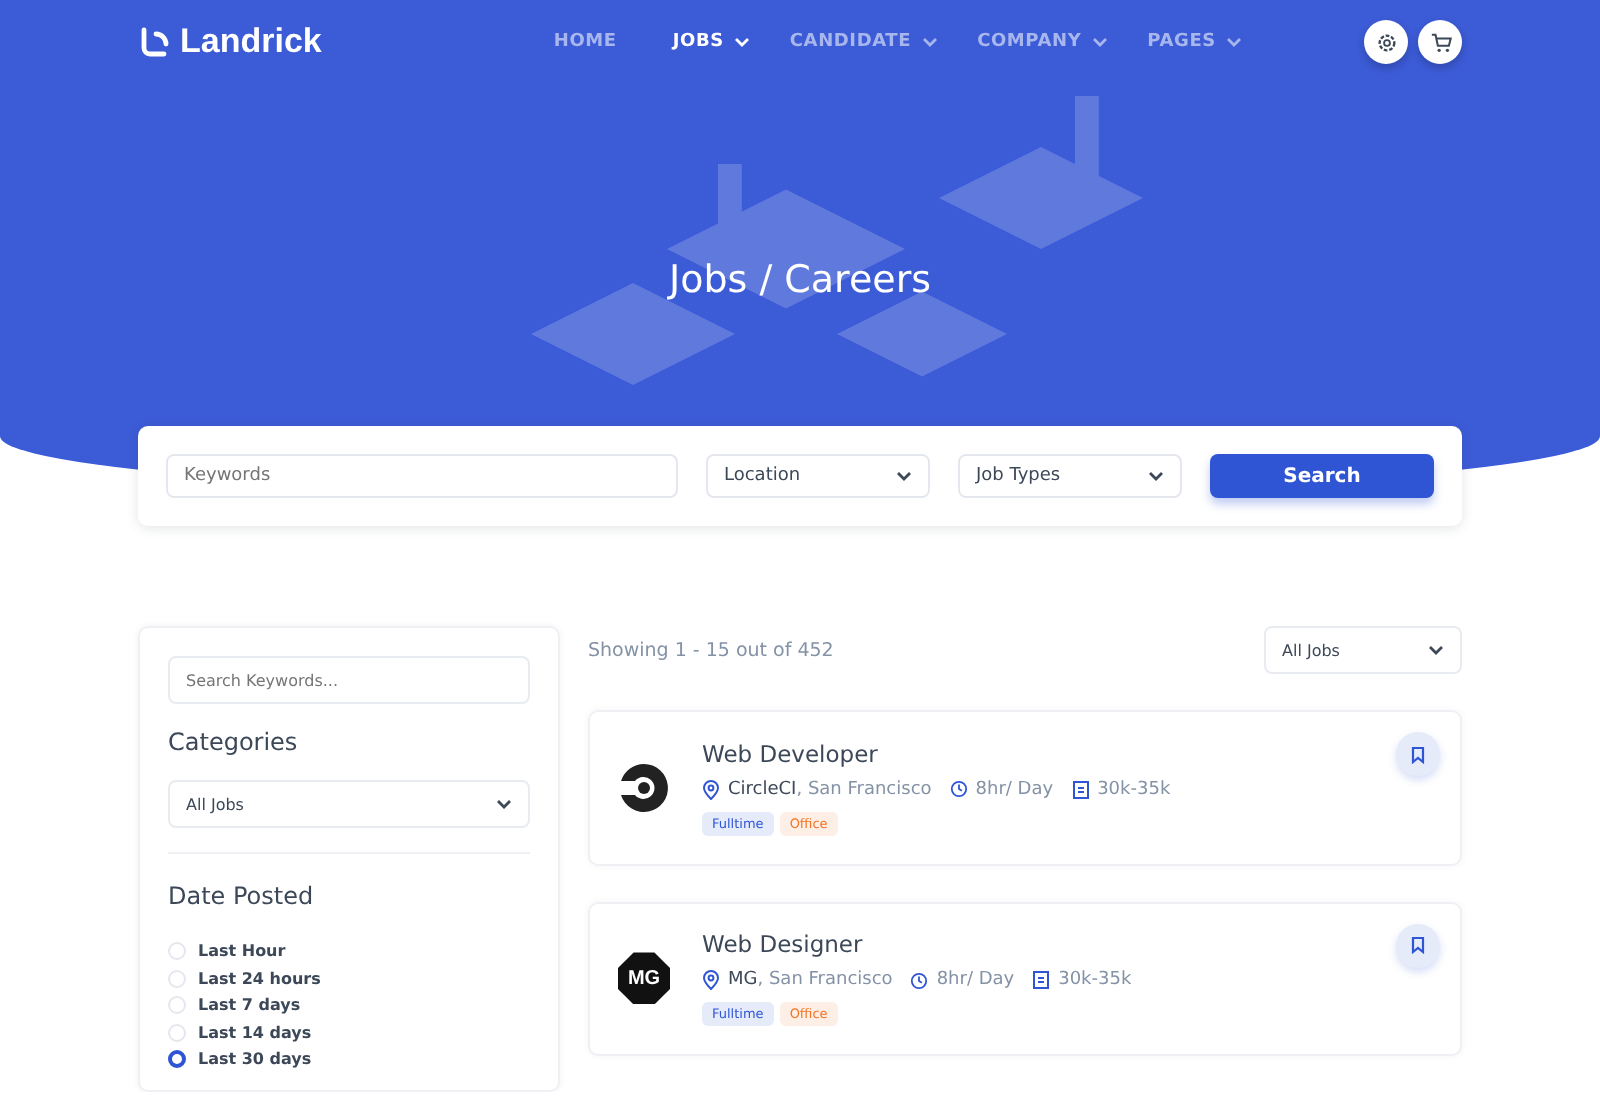  I want to click on logo-icon, so click(154, 42).